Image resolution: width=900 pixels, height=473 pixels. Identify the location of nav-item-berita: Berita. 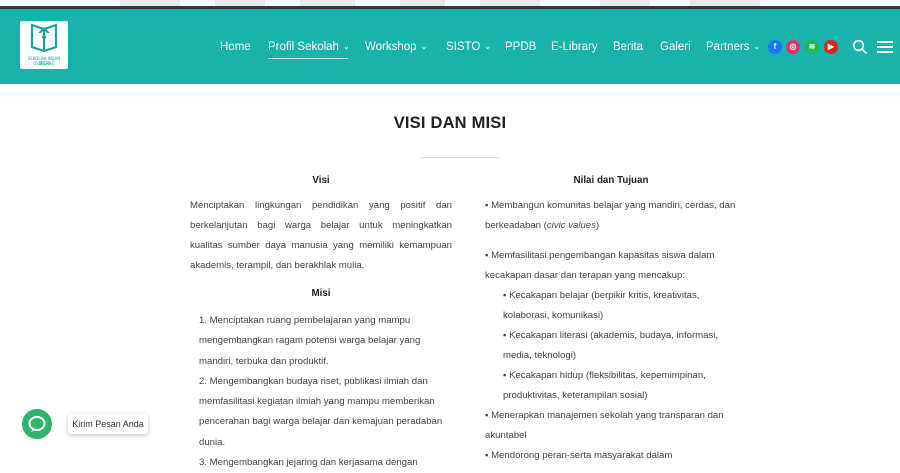
(628, 47).